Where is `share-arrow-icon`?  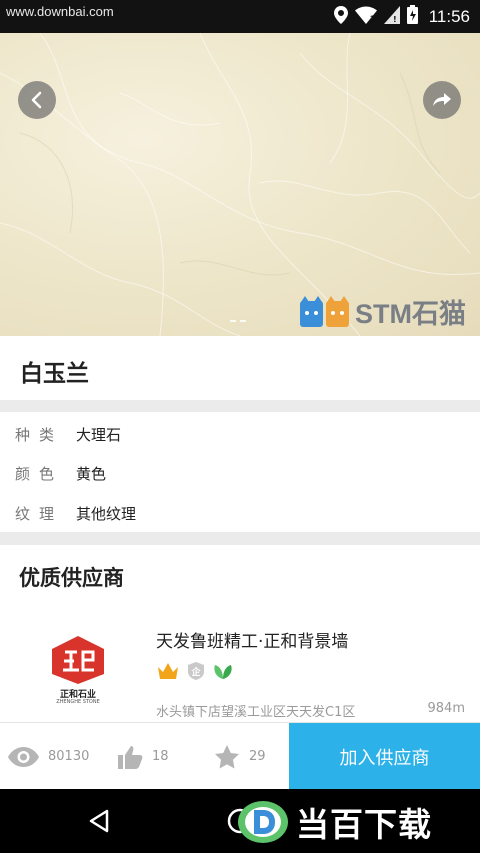 share-arrow-icon is located at coordinates (442, 99).